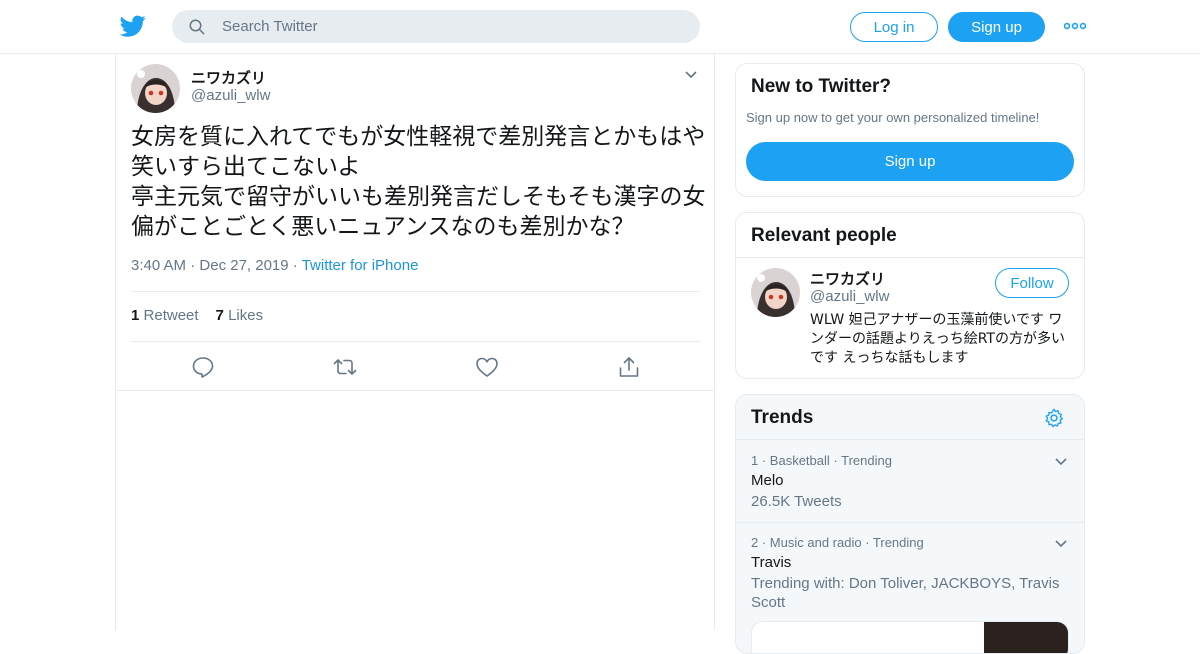  I want to click on tweet-stats: 1 Retweet 7 Likes, so click(197, 315).